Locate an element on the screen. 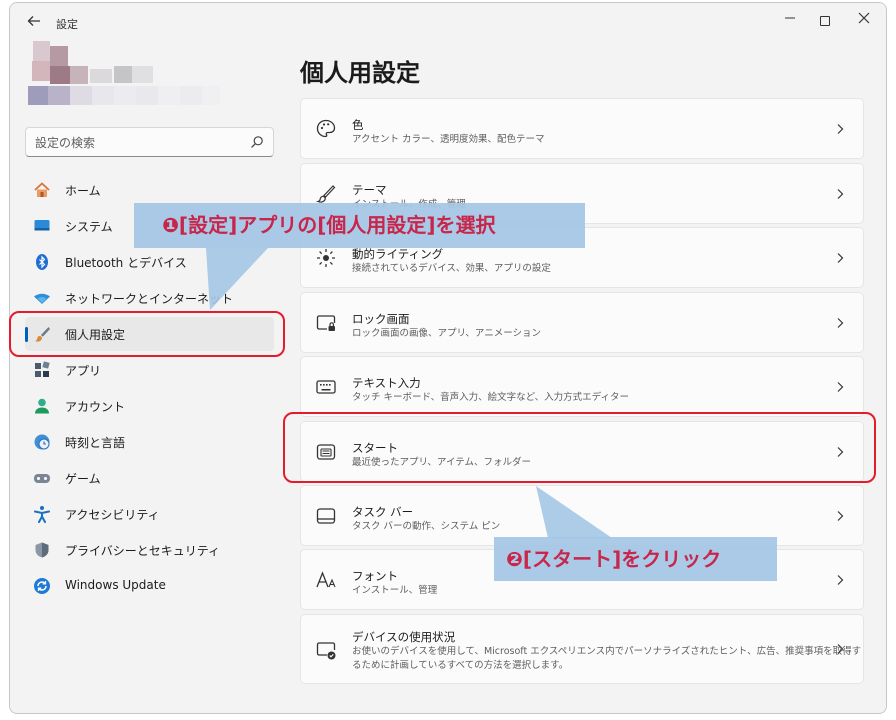 The width and height of the screenshot is (896, 720). callout-step2: ❷[スタート]をクリック is located at coordinates (635, 559).